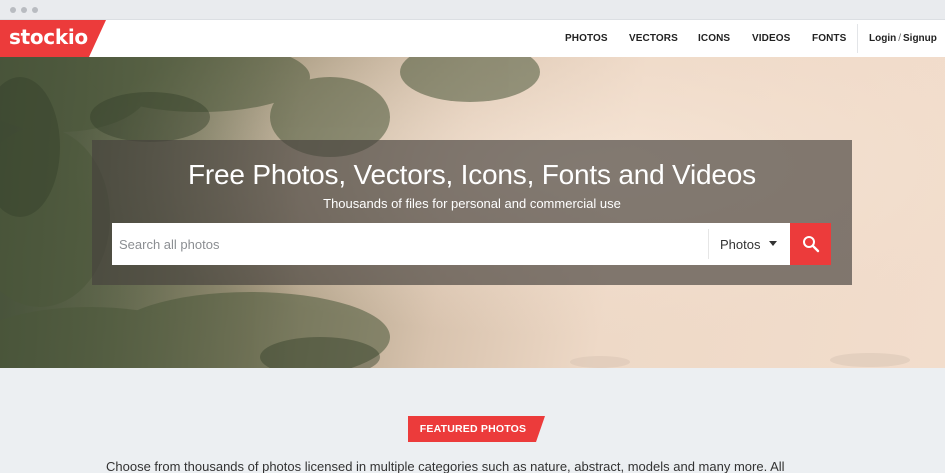  Describe the element at coordinates (857, 38) in the screenshot. I see `nav-divider` at that location.